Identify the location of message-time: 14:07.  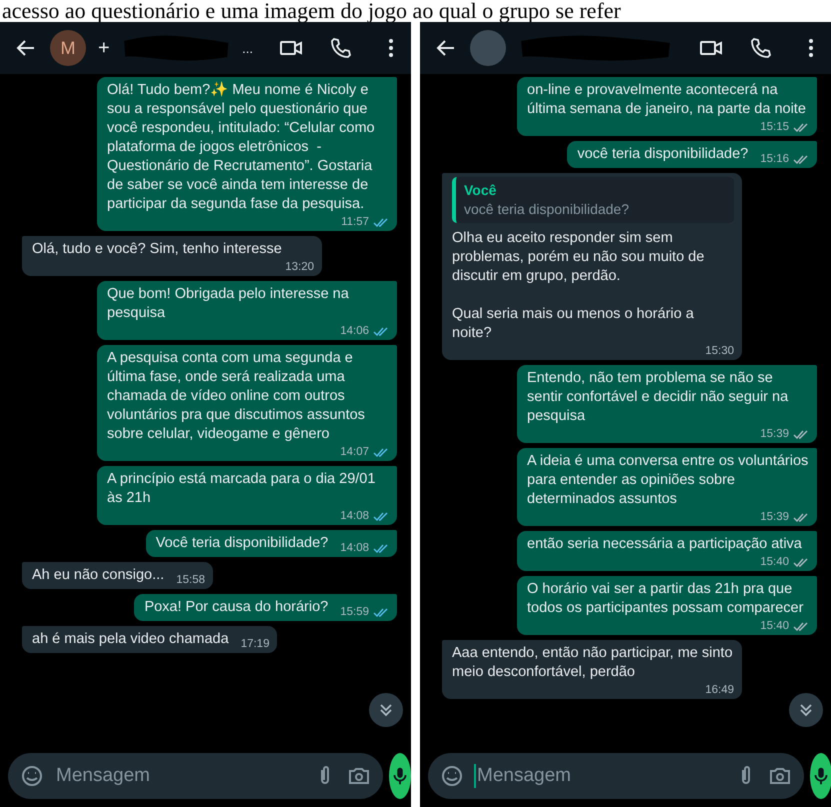
(354, 452).